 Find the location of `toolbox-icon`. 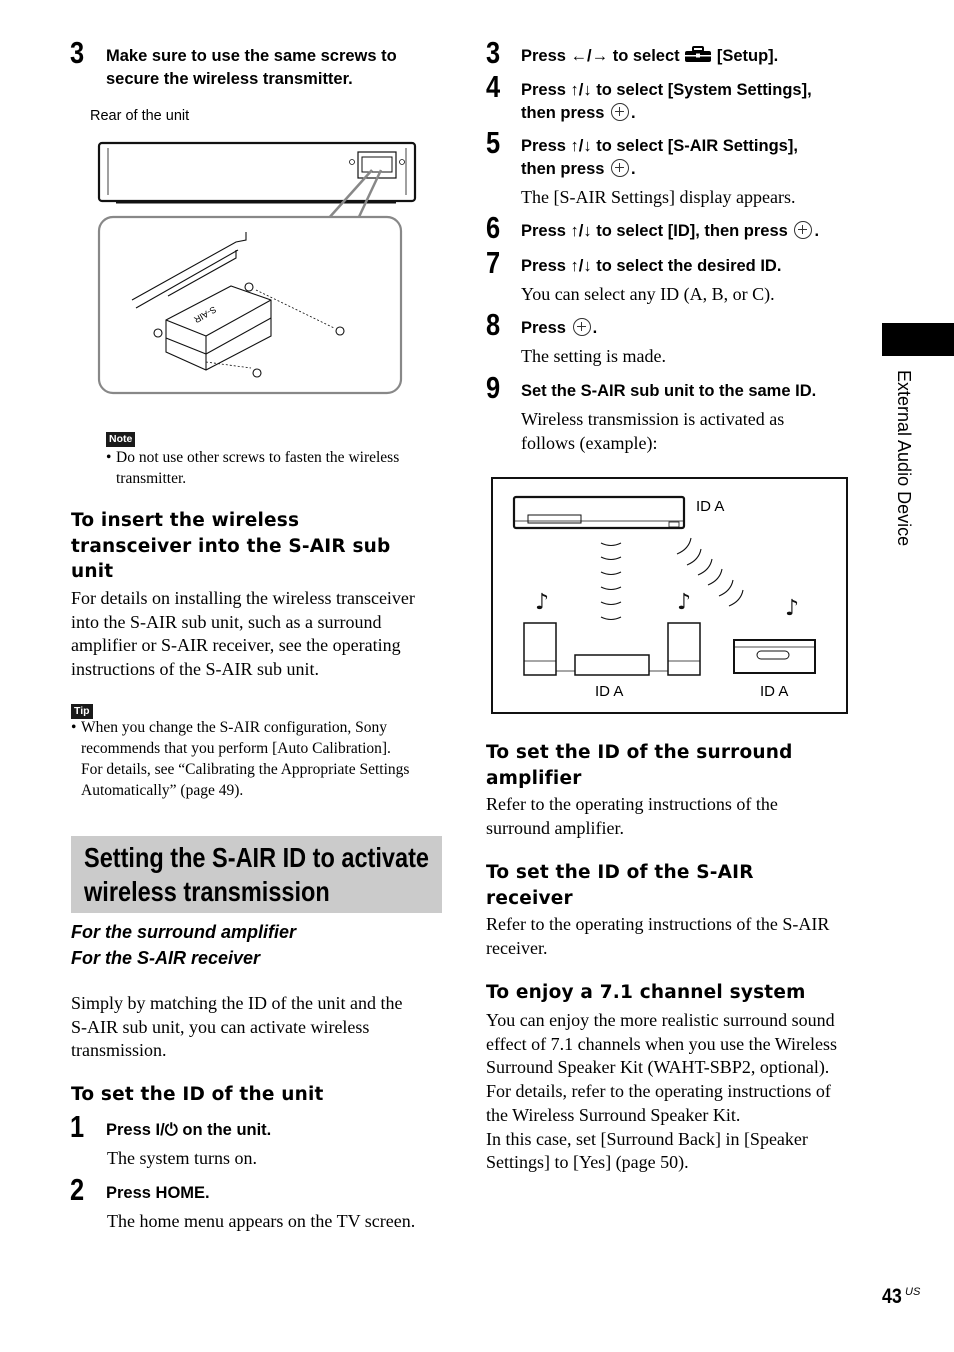

toolbox-icon is located at coordinates (698, 54).